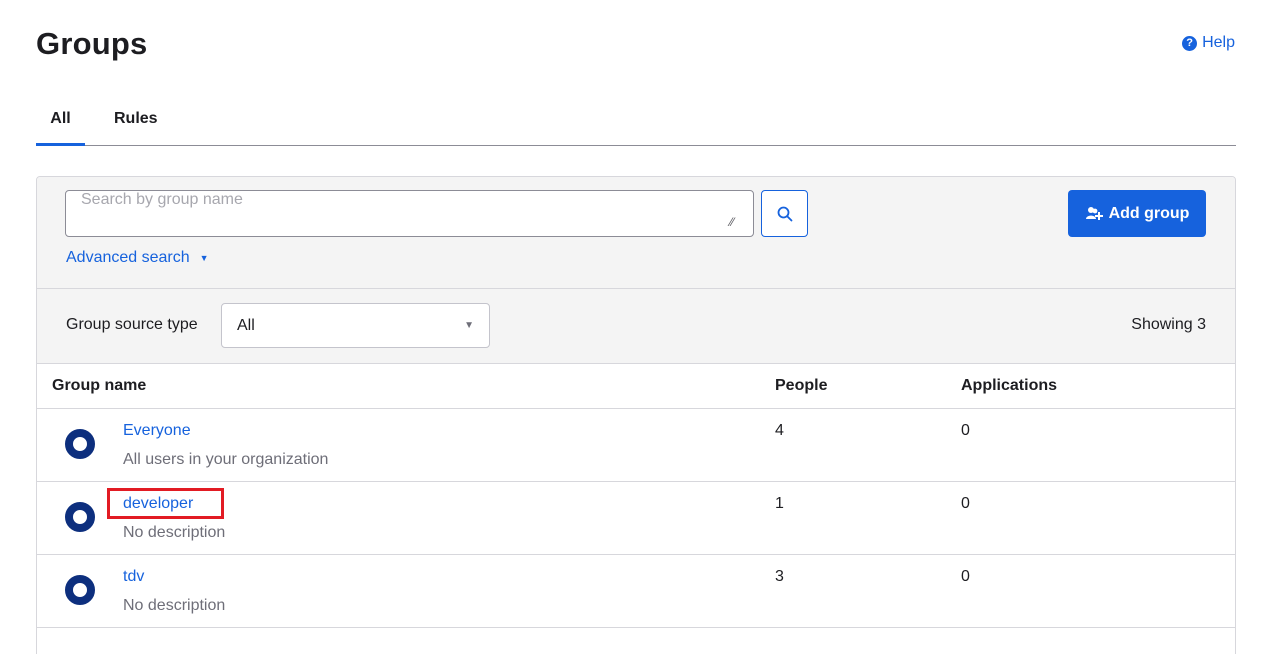 Image resolution: width=1269 pixels, height=654 pixels. Describe the element at coordinates (158, 504) in the screenshot. I see `group-name-link: developer` at that location.